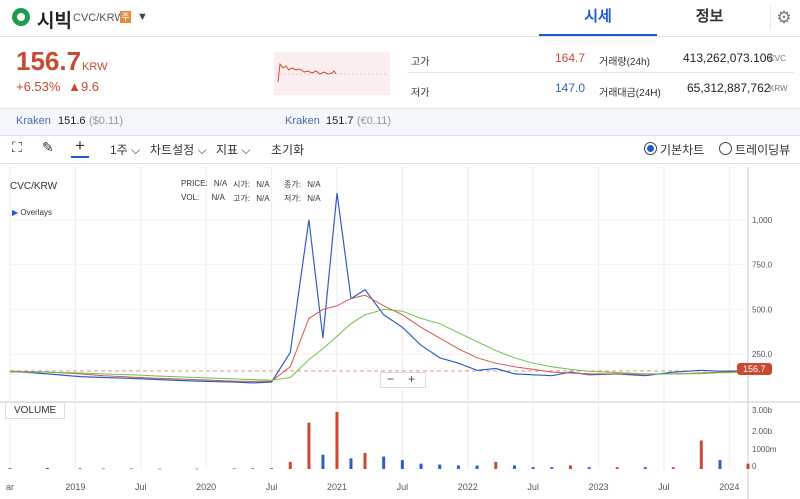  What do you see at coordinates (624, 62) in the screenshot?
I see `vol-label: 거래량(24h)` at bounding box center [624, 62].